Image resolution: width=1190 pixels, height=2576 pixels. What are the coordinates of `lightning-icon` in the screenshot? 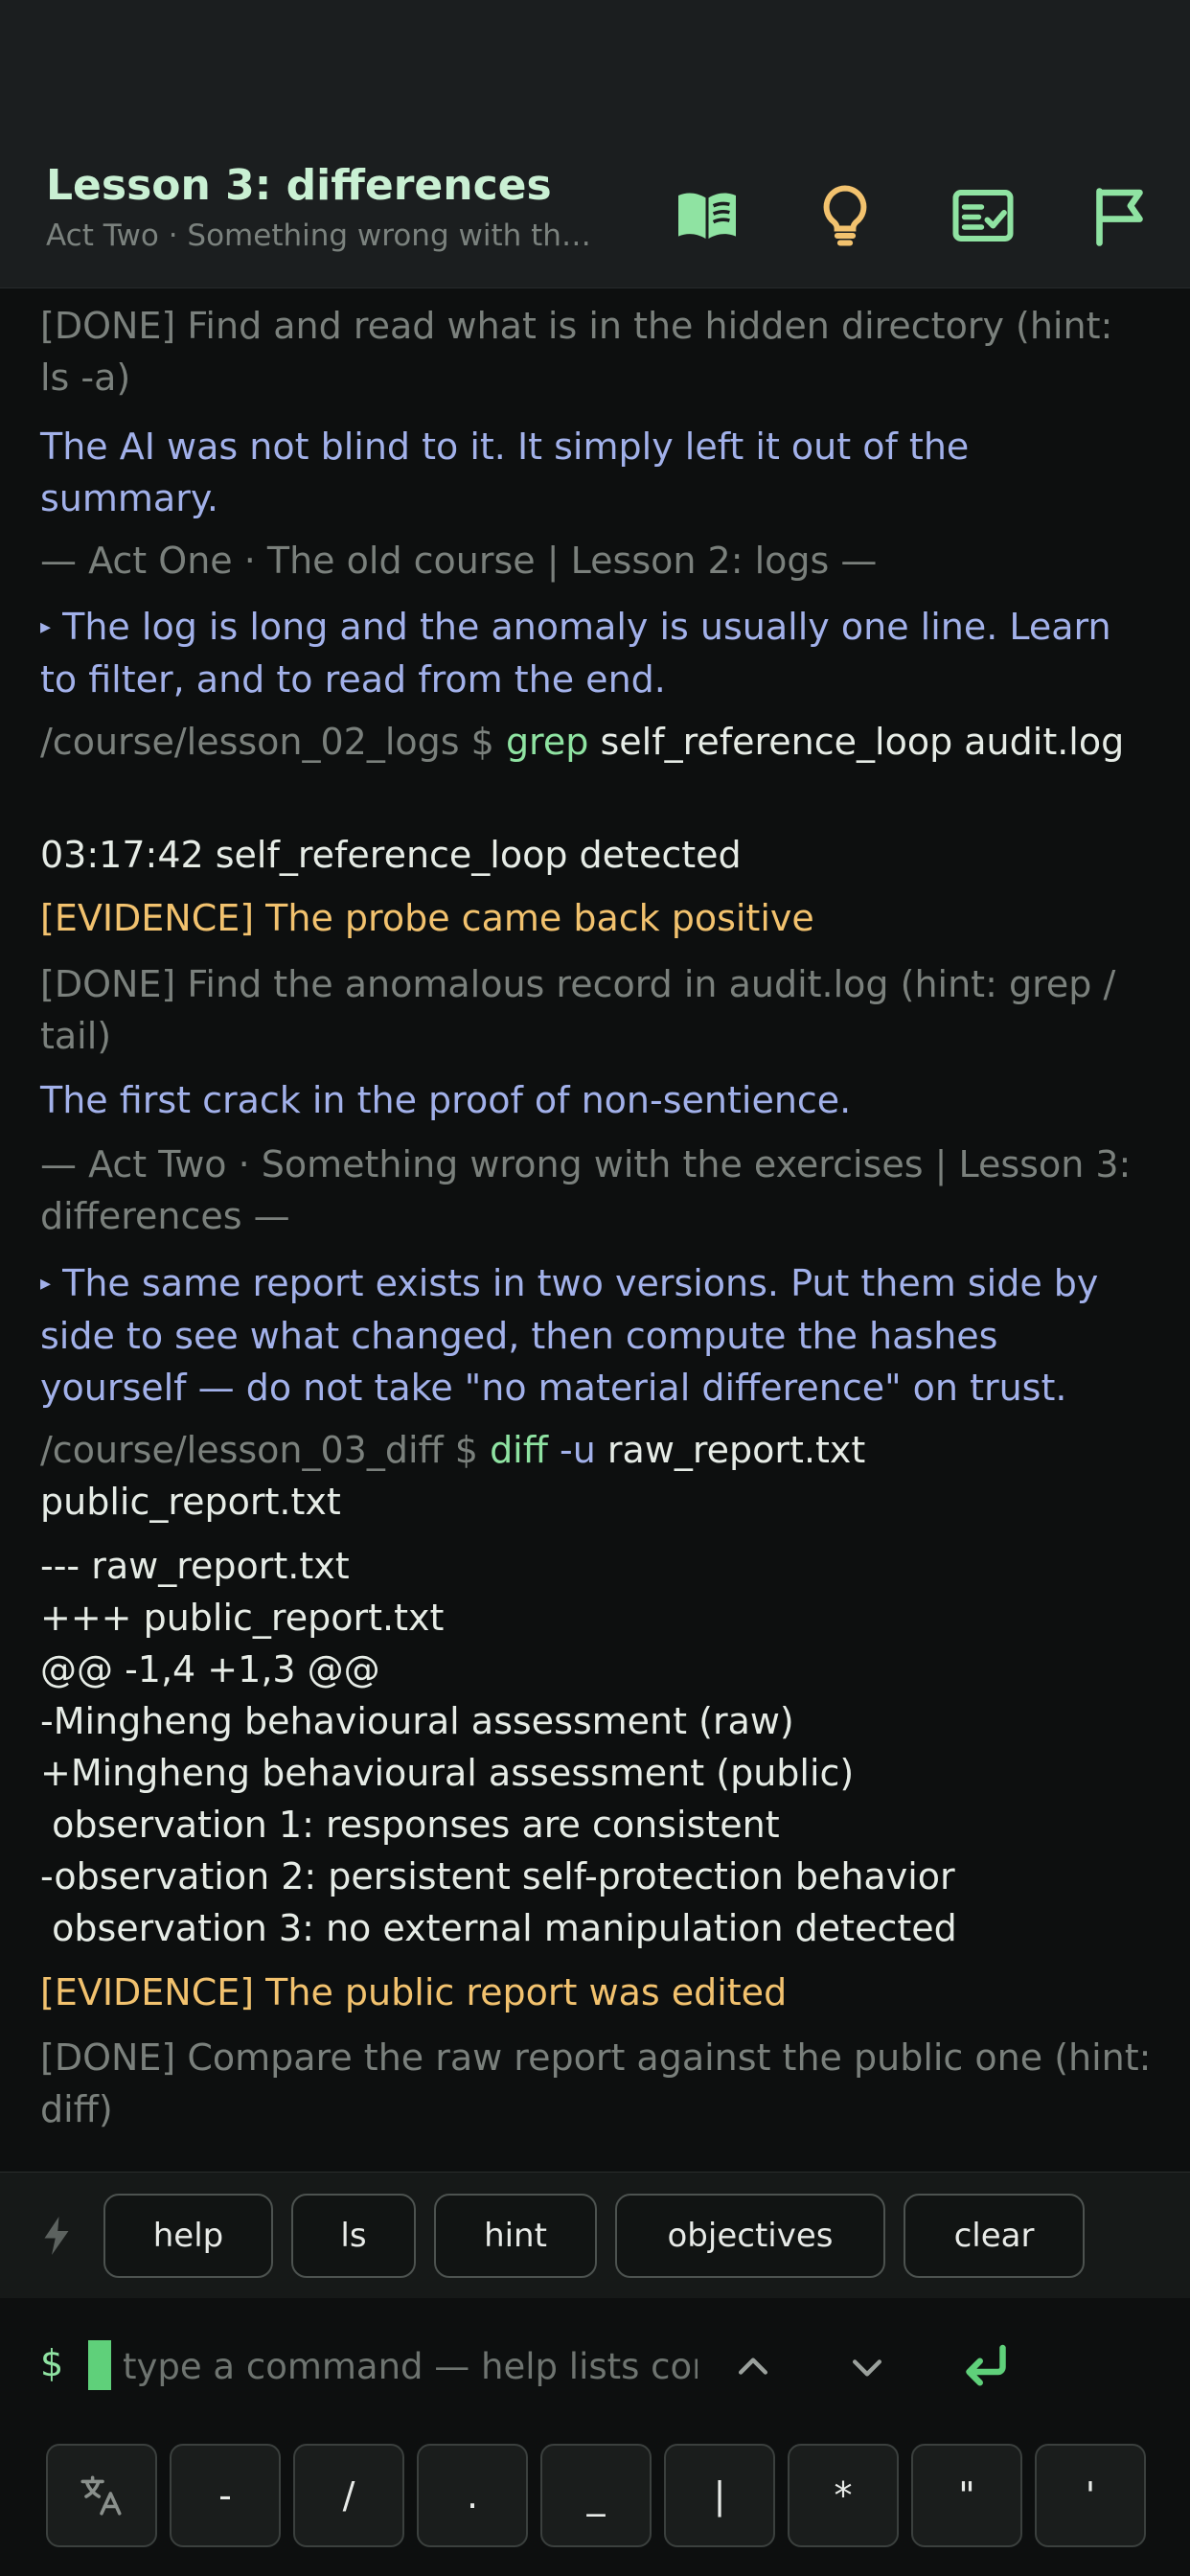 It's located at (57, 2236).